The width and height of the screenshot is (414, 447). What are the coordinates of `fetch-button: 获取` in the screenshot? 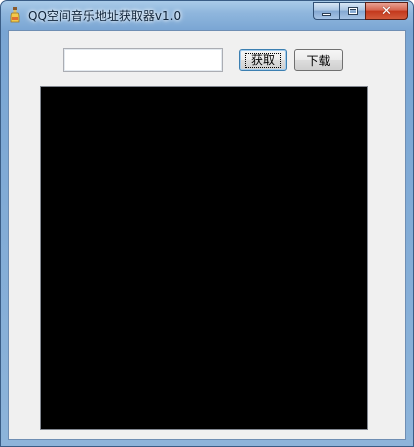 It's located at (263, 60).